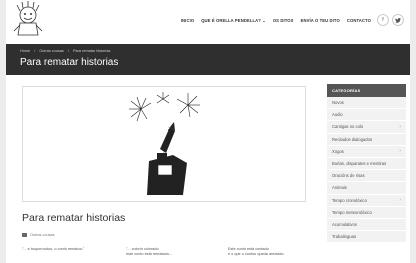  Describe the element at coordinates (92, 51) in the screenshot. I see `breadcrumb-current: Para rematar historias` at that location.